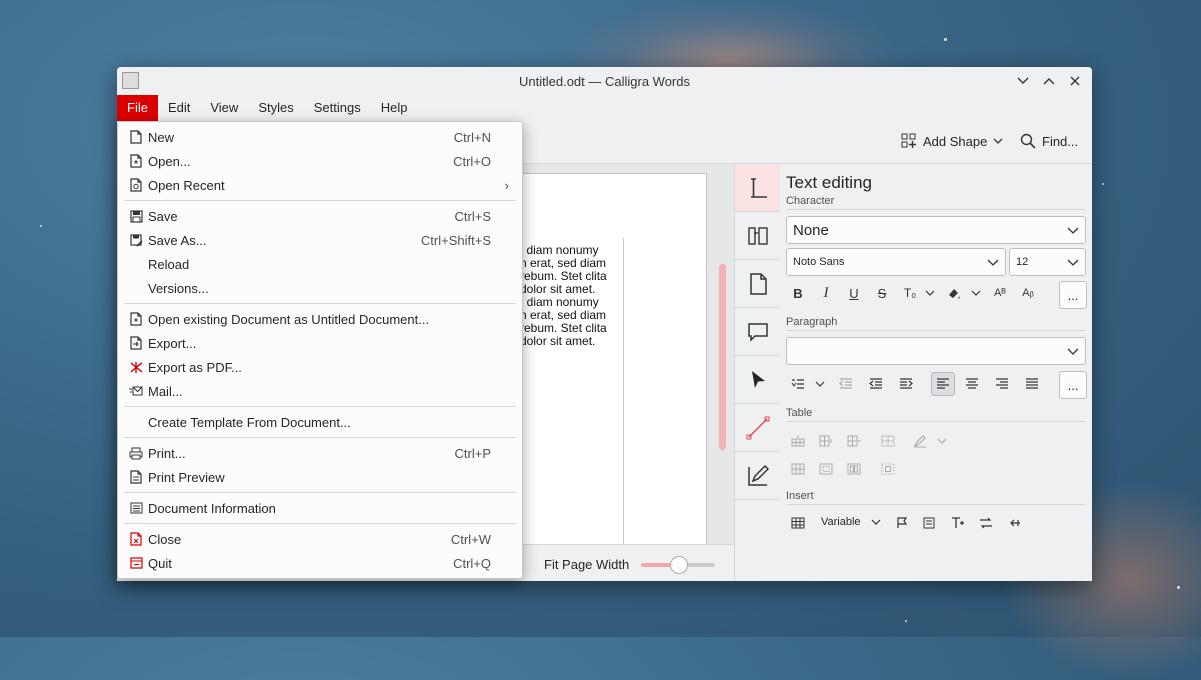 This screenshot has height=680, width=1201. Describe the element at coordinates (758, 284) in the screenshot. I see `page-tool-button` at that location.